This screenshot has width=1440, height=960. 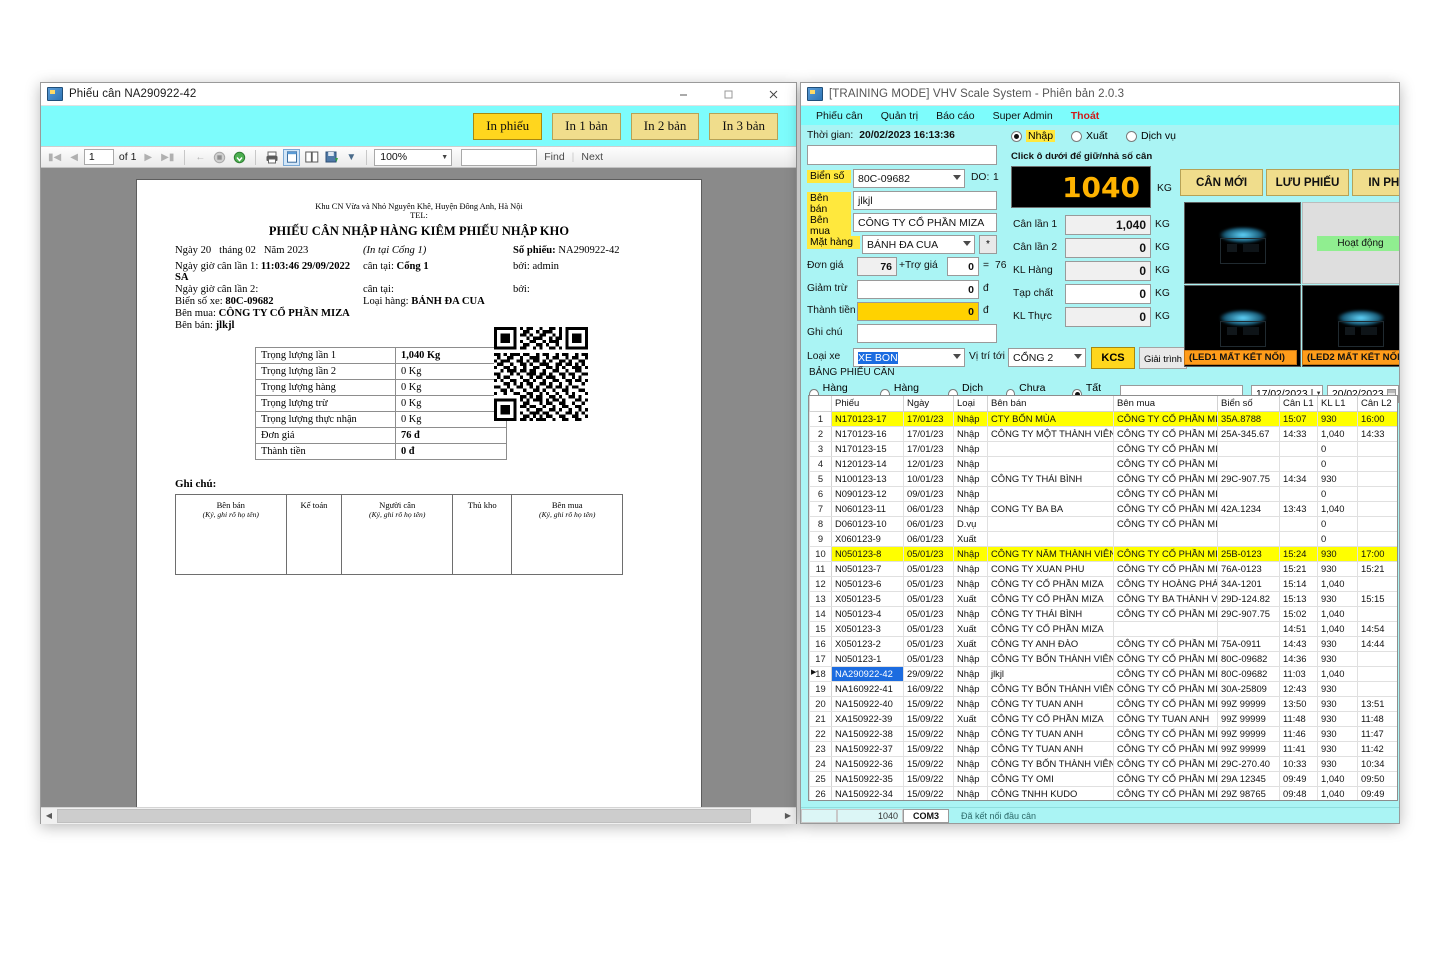 What do you see at coordinates (1033, 136) in the screenshot?
I see `mode-radio-nhap: Nhập` at bounding box center [1033, 136].